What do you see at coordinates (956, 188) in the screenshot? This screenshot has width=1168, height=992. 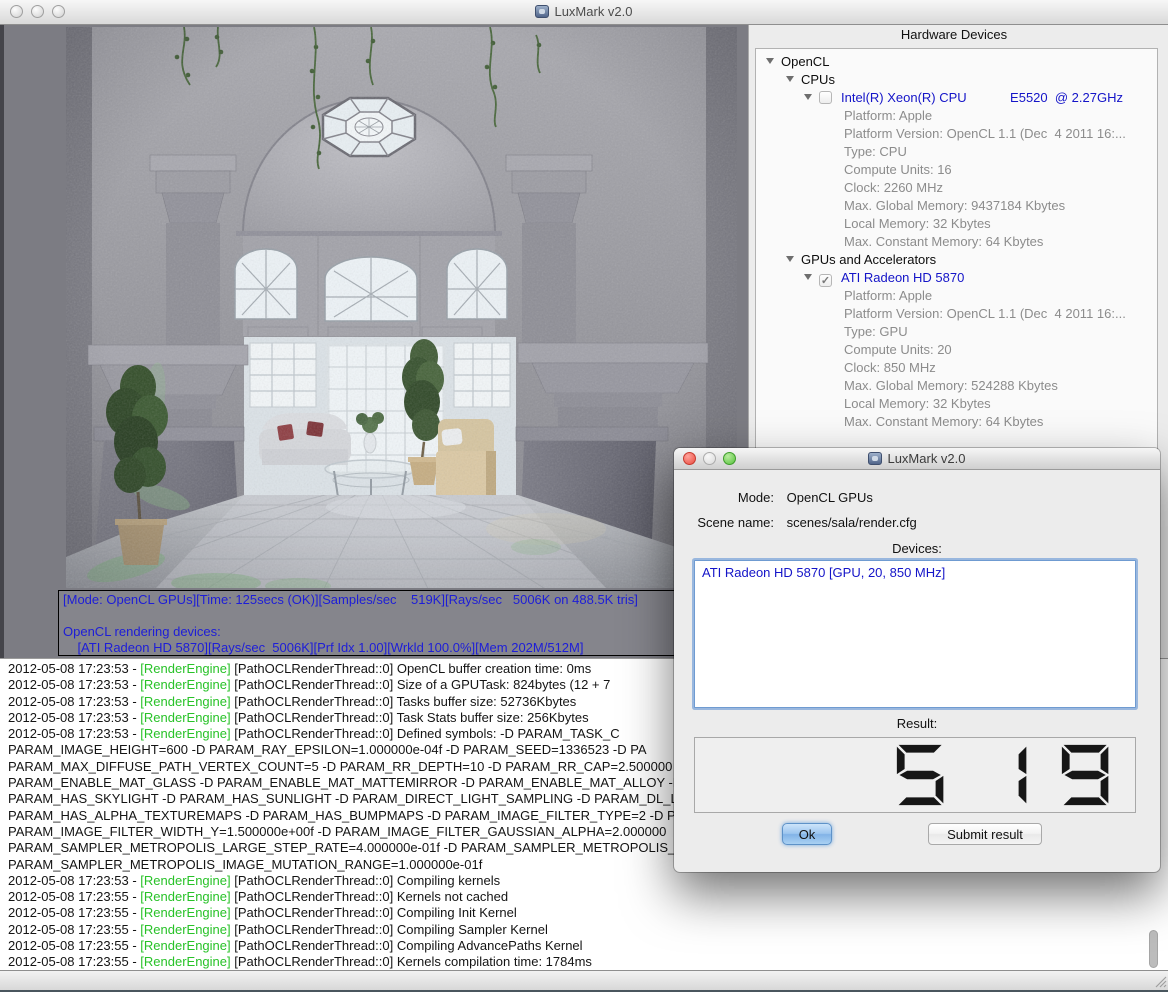 I see `tree-detail-row: Clock: 2260 MHz` at bounding box center [956, 188].